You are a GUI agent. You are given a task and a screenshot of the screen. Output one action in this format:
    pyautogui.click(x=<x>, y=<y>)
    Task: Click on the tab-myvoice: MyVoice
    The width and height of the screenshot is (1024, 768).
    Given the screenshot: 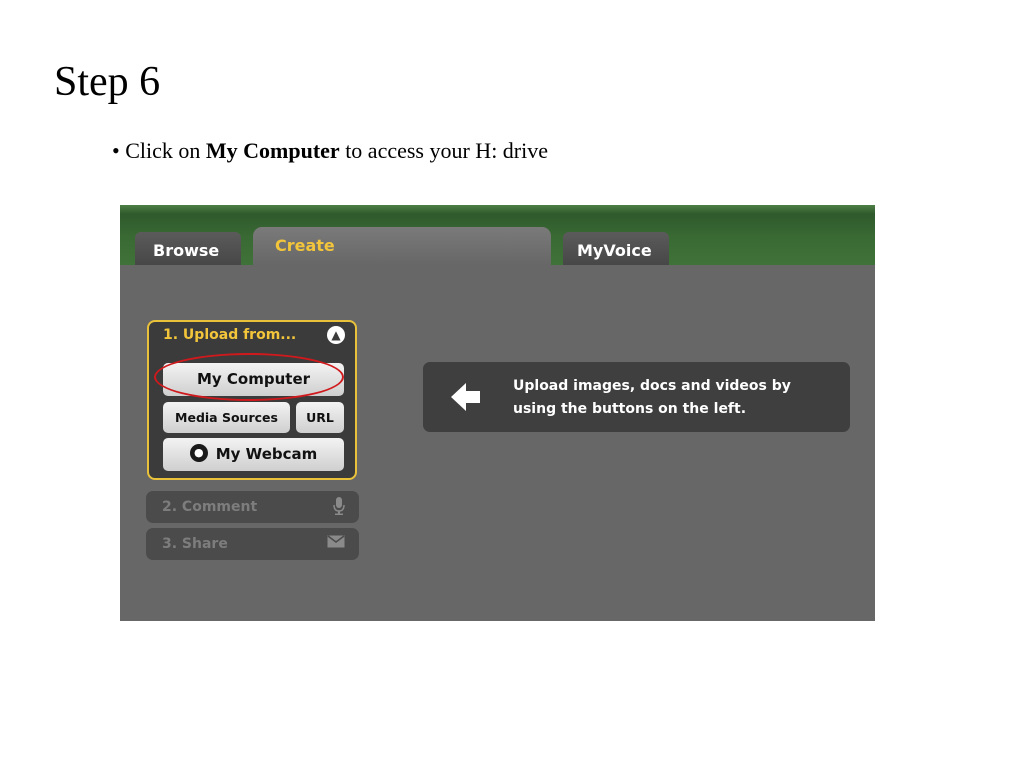 What is the action you would take?
    pyautogui.click(x=616, y=248)
    